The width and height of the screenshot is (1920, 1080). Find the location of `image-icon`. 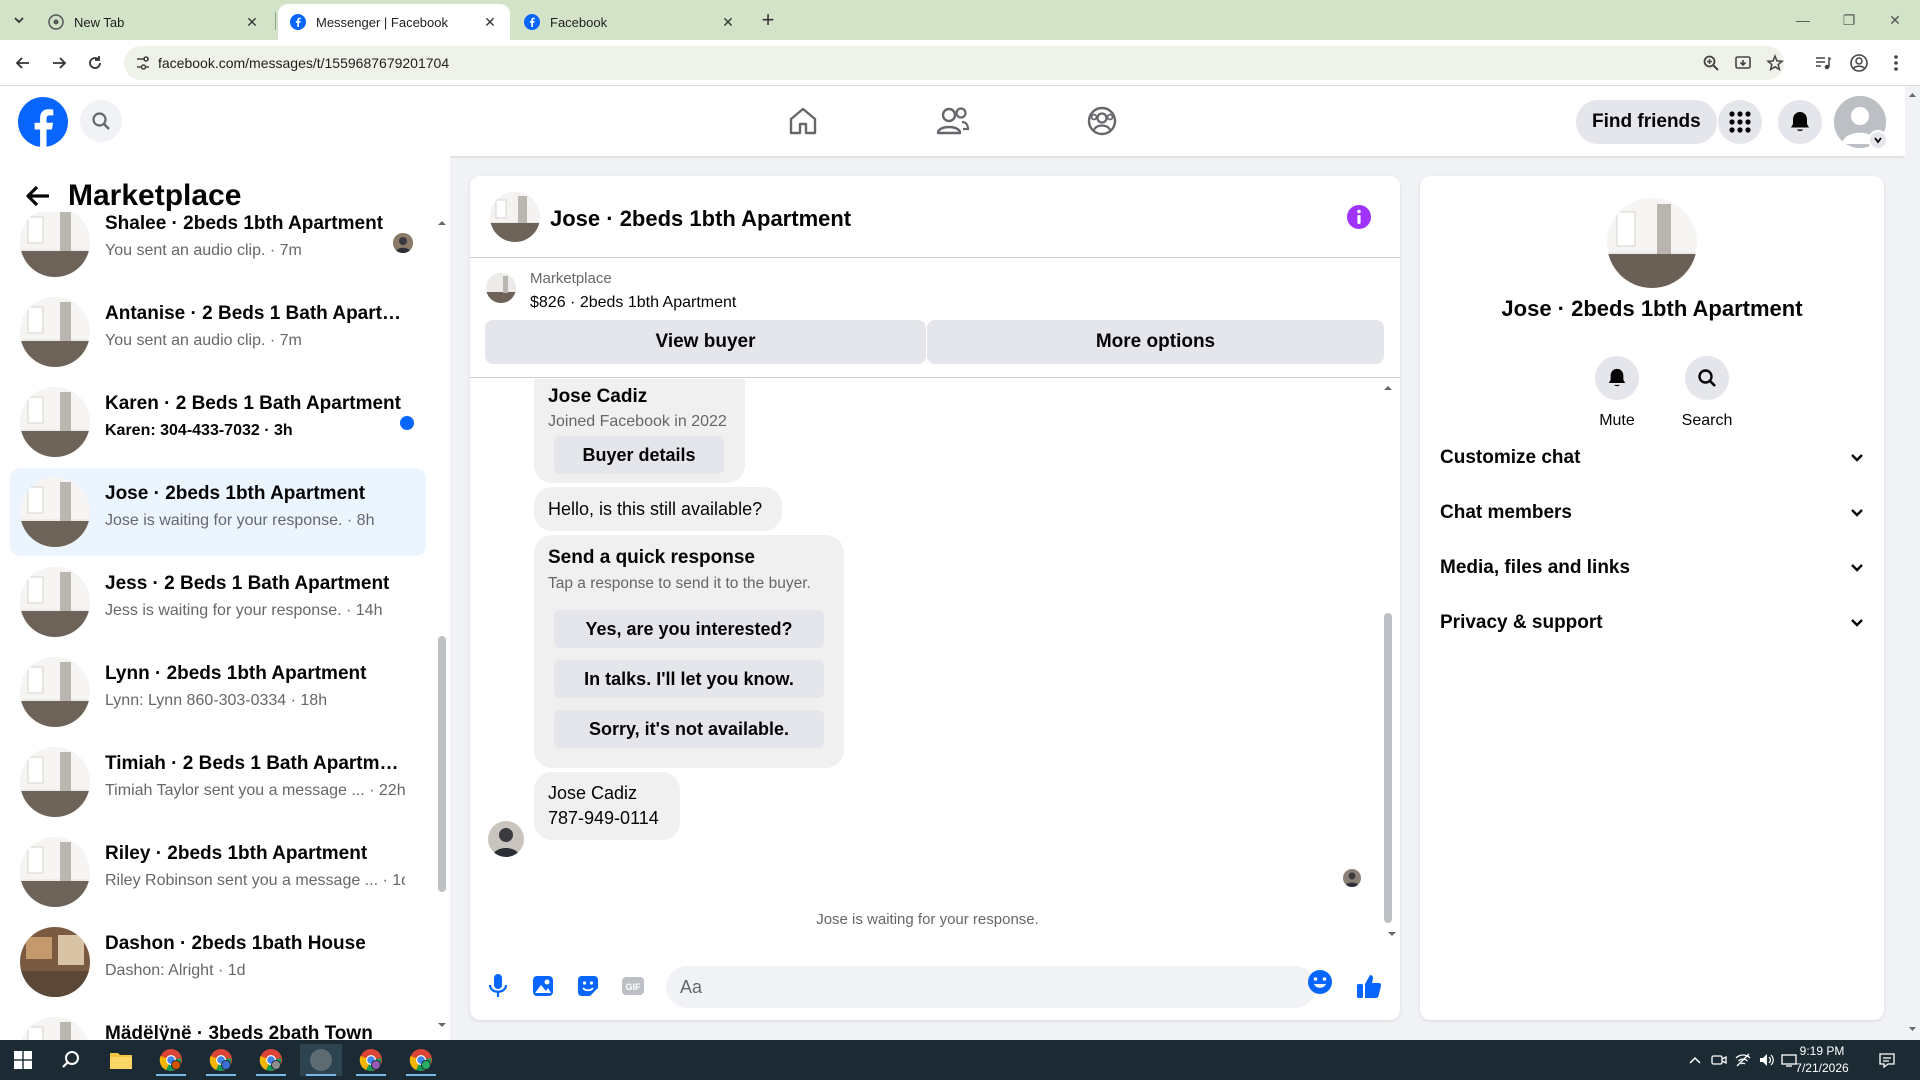

image-icon is located at coordinates (543, 986).